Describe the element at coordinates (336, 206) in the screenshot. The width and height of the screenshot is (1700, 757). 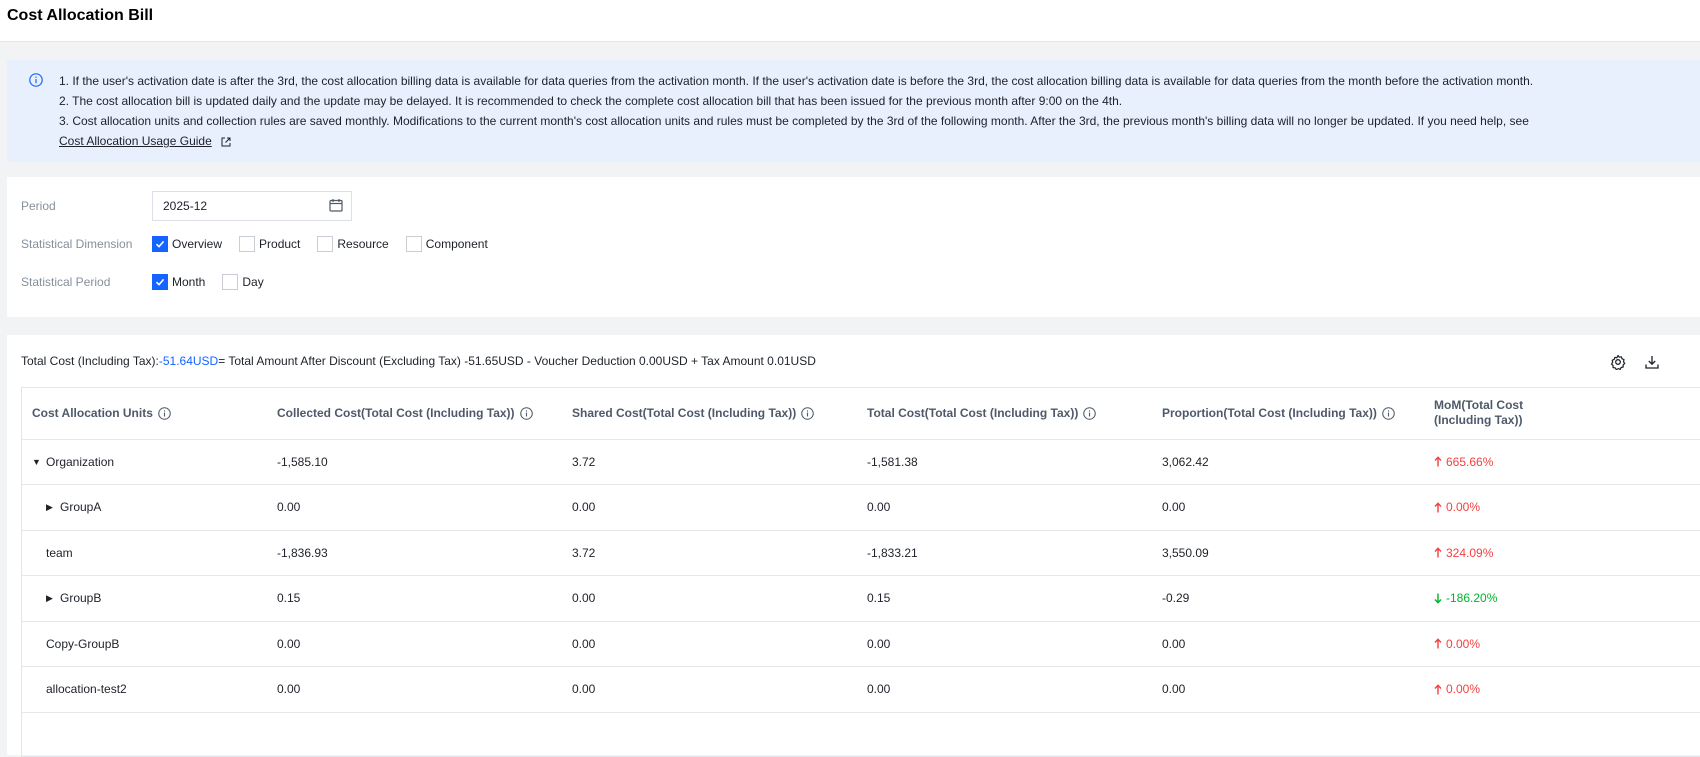
I see `calendar-icon` at that location.